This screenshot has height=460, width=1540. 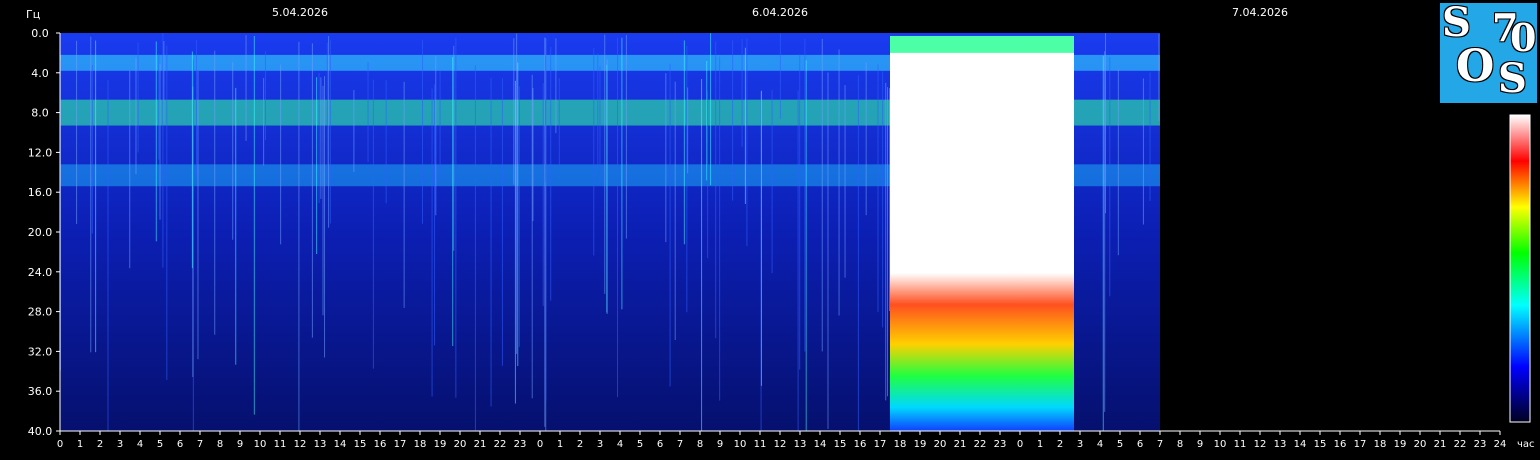 What do you see at coordinates (40, 113) in the screenshot?
I see `y-tick-label: 8.0` at bounding box center [40, 113].